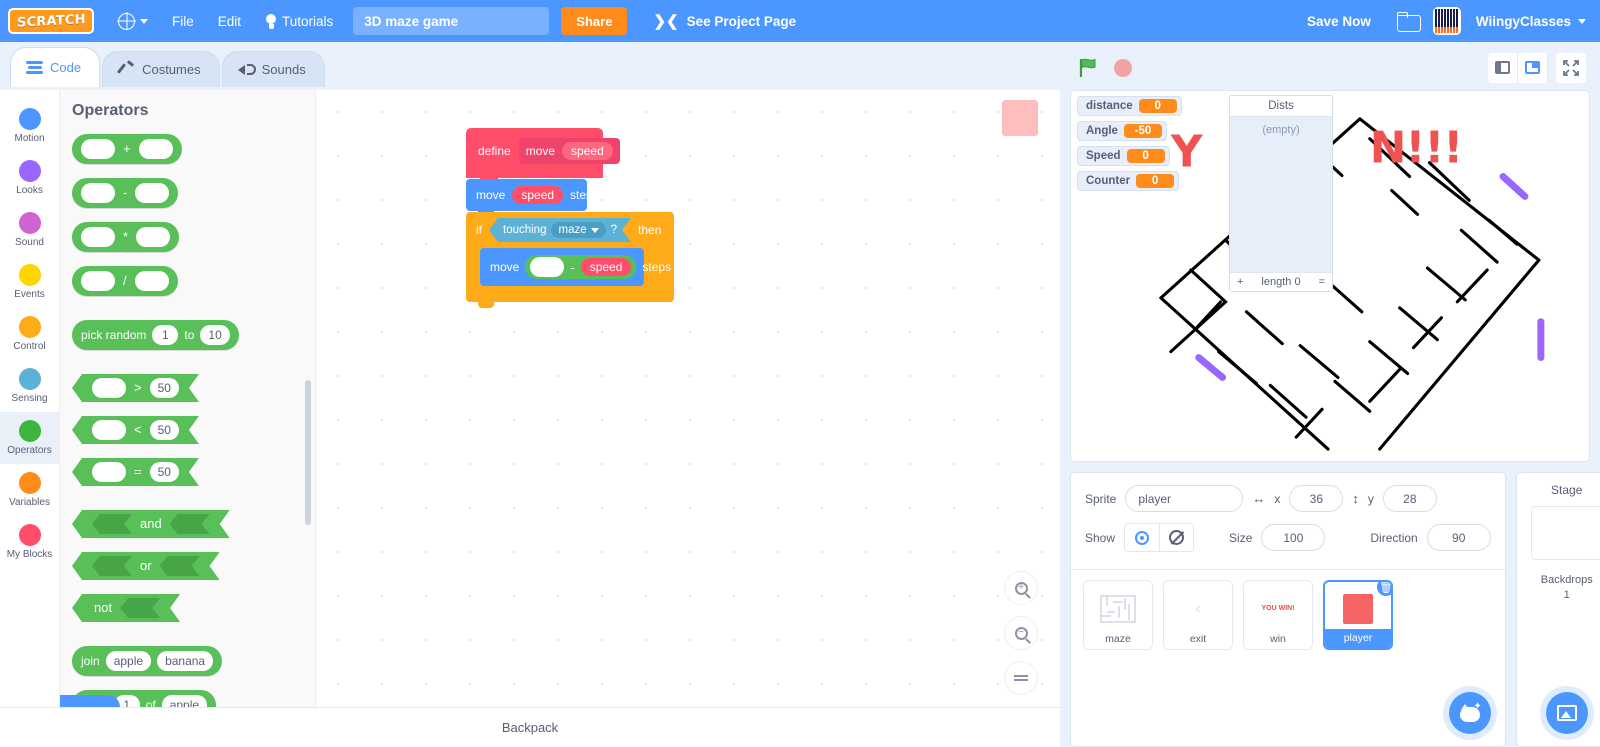  I want to click on sprite-x-input, so click(1316, 498).